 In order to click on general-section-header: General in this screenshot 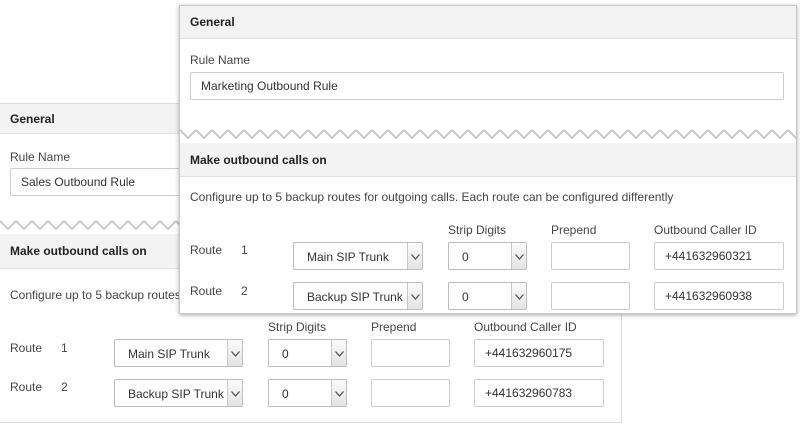, I will do `click(488, 22)`.